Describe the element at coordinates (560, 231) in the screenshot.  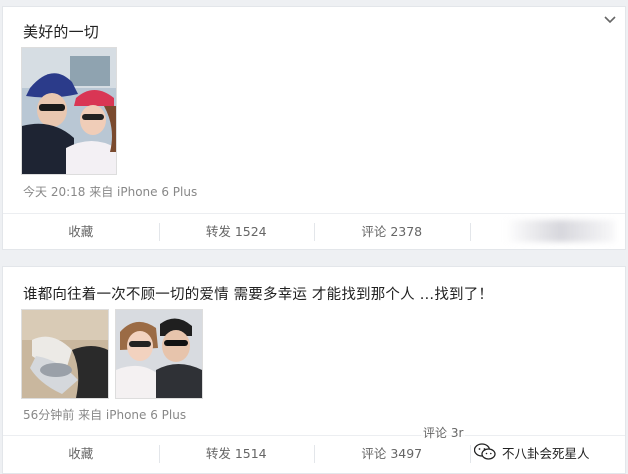
I see `blurred-region` at that location.